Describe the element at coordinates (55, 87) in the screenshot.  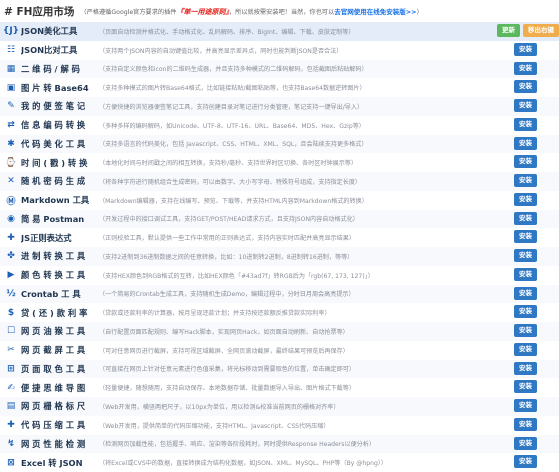
I see `tool-name: 图 片 转 Base64` at that location.